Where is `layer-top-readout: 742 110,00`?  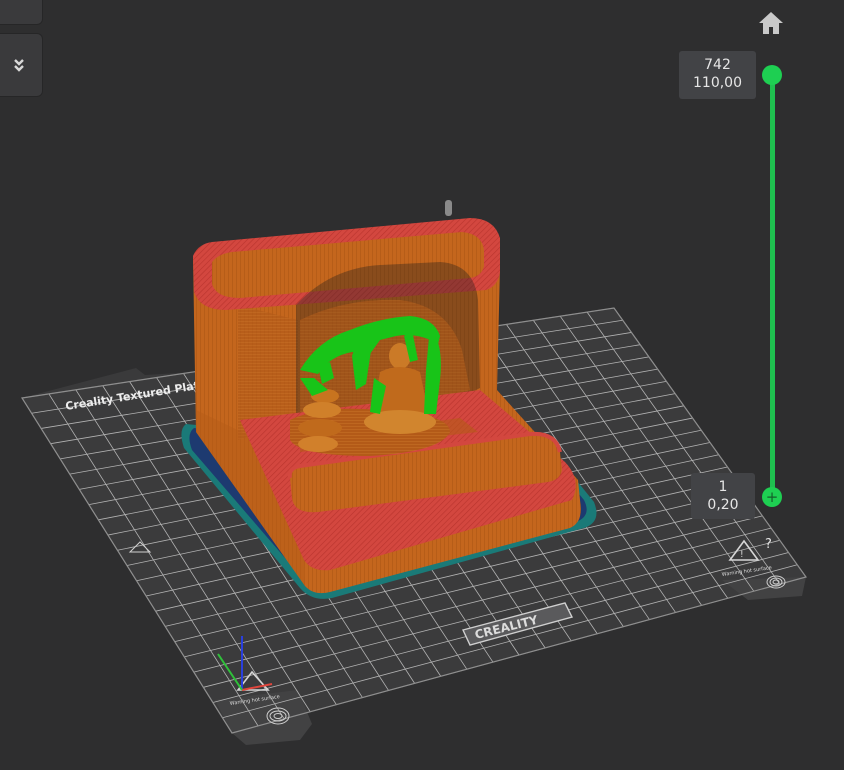
layer-top-readout: 742 110,00 is located at coordinates (717, 75).